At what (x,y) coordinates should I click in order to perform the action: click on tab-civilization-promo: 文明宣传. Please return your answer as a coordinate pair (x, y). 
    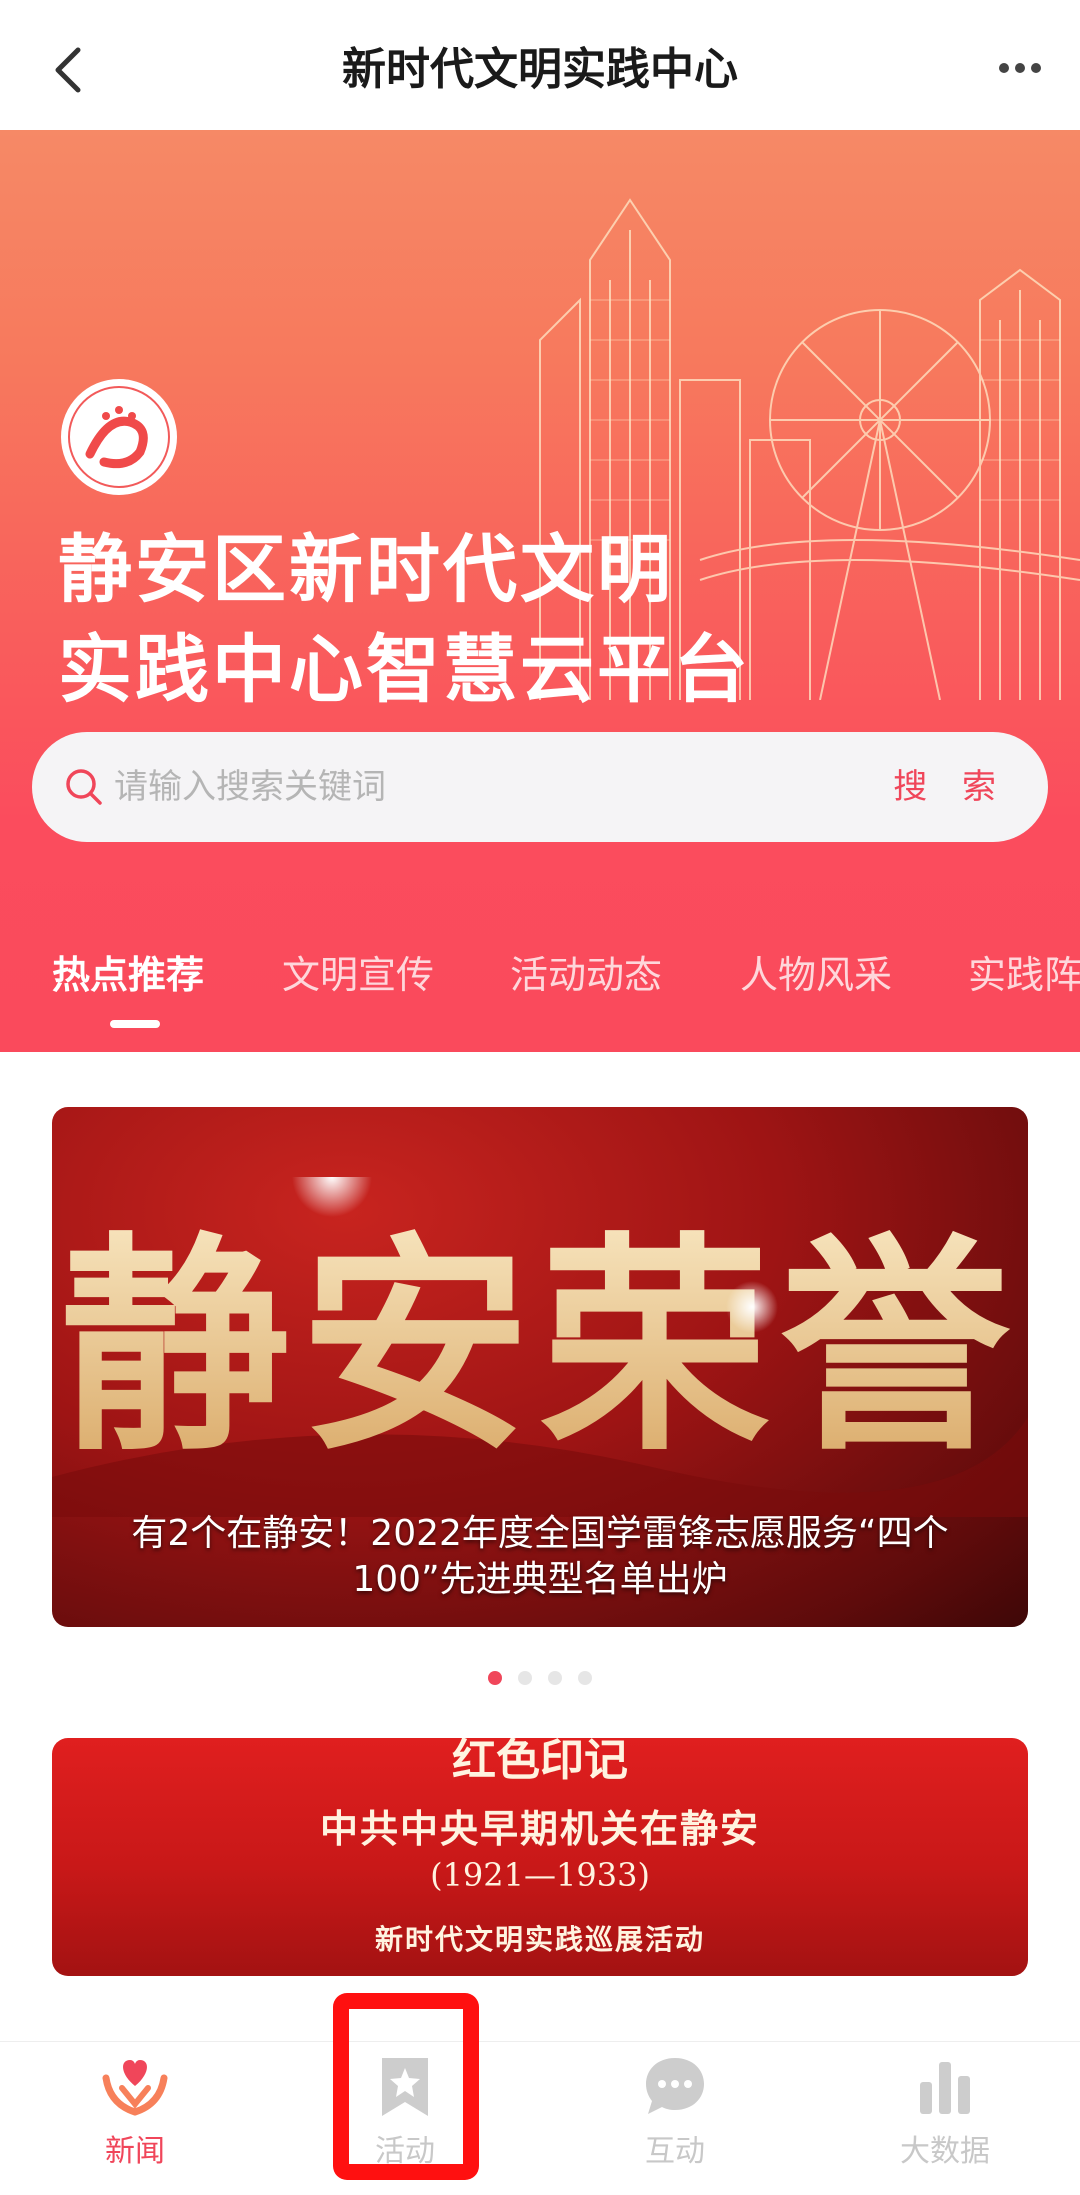
    Looking at the image, I should click on (358, 975).